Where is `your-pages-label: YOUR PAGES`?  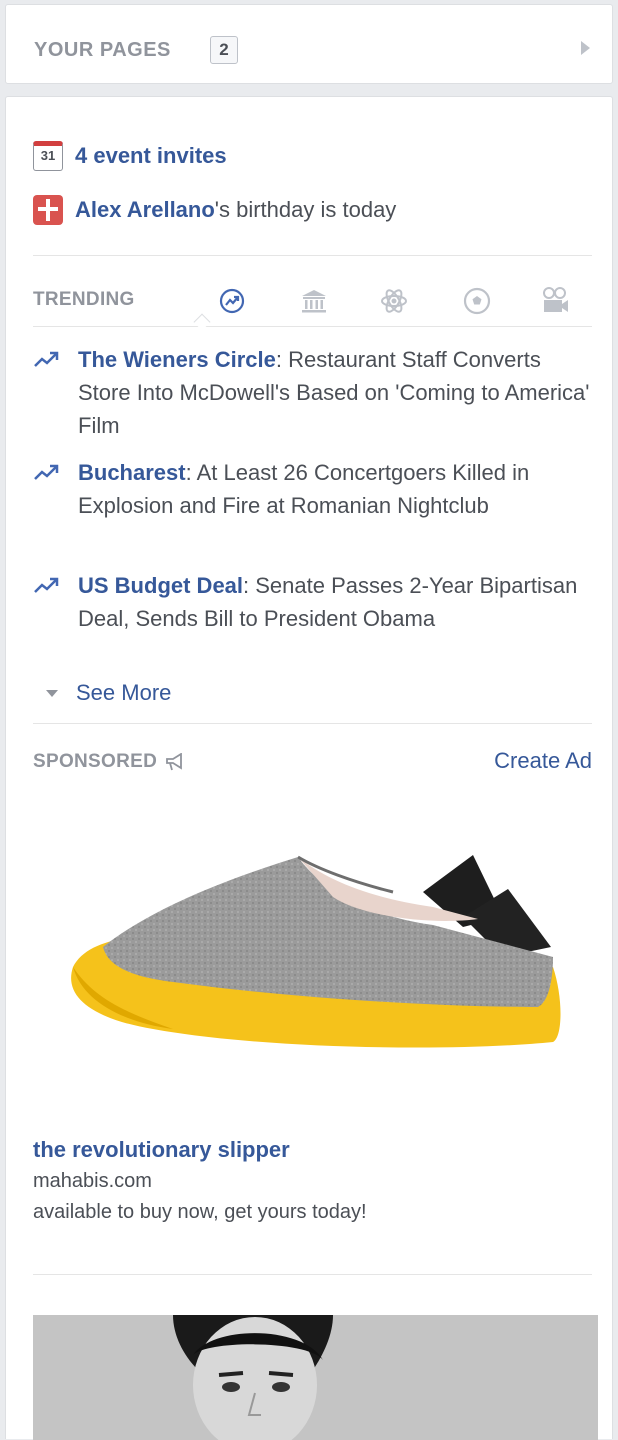
your-pages-label: YOUR PAGES is located at coordinates (102, 50).